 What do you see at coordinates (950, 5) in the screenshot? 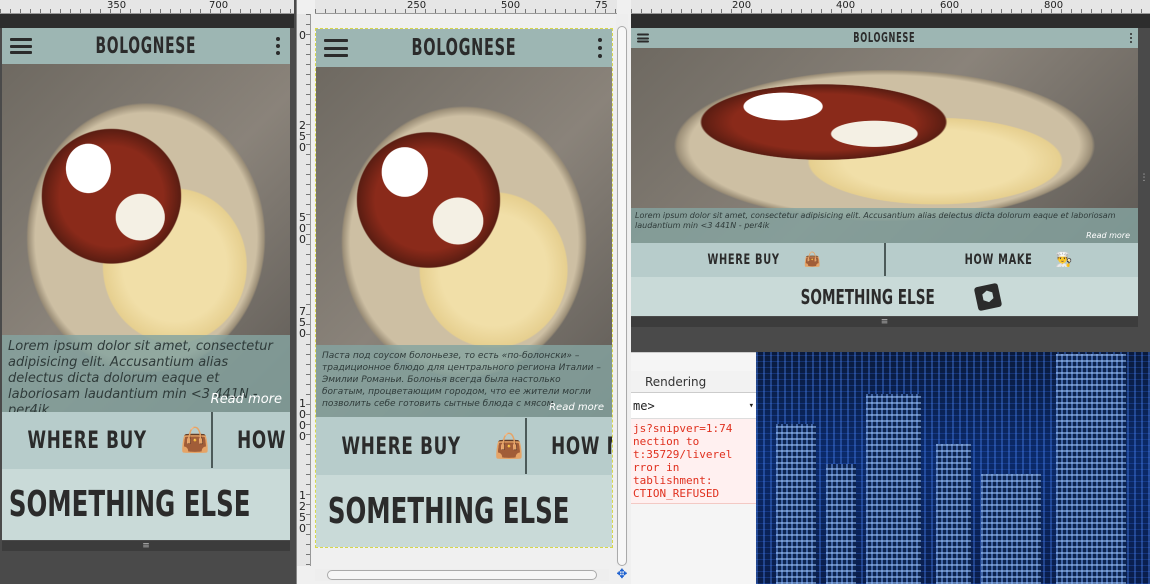
I see `ruler-label: 600` at bounding box center [950, 5].